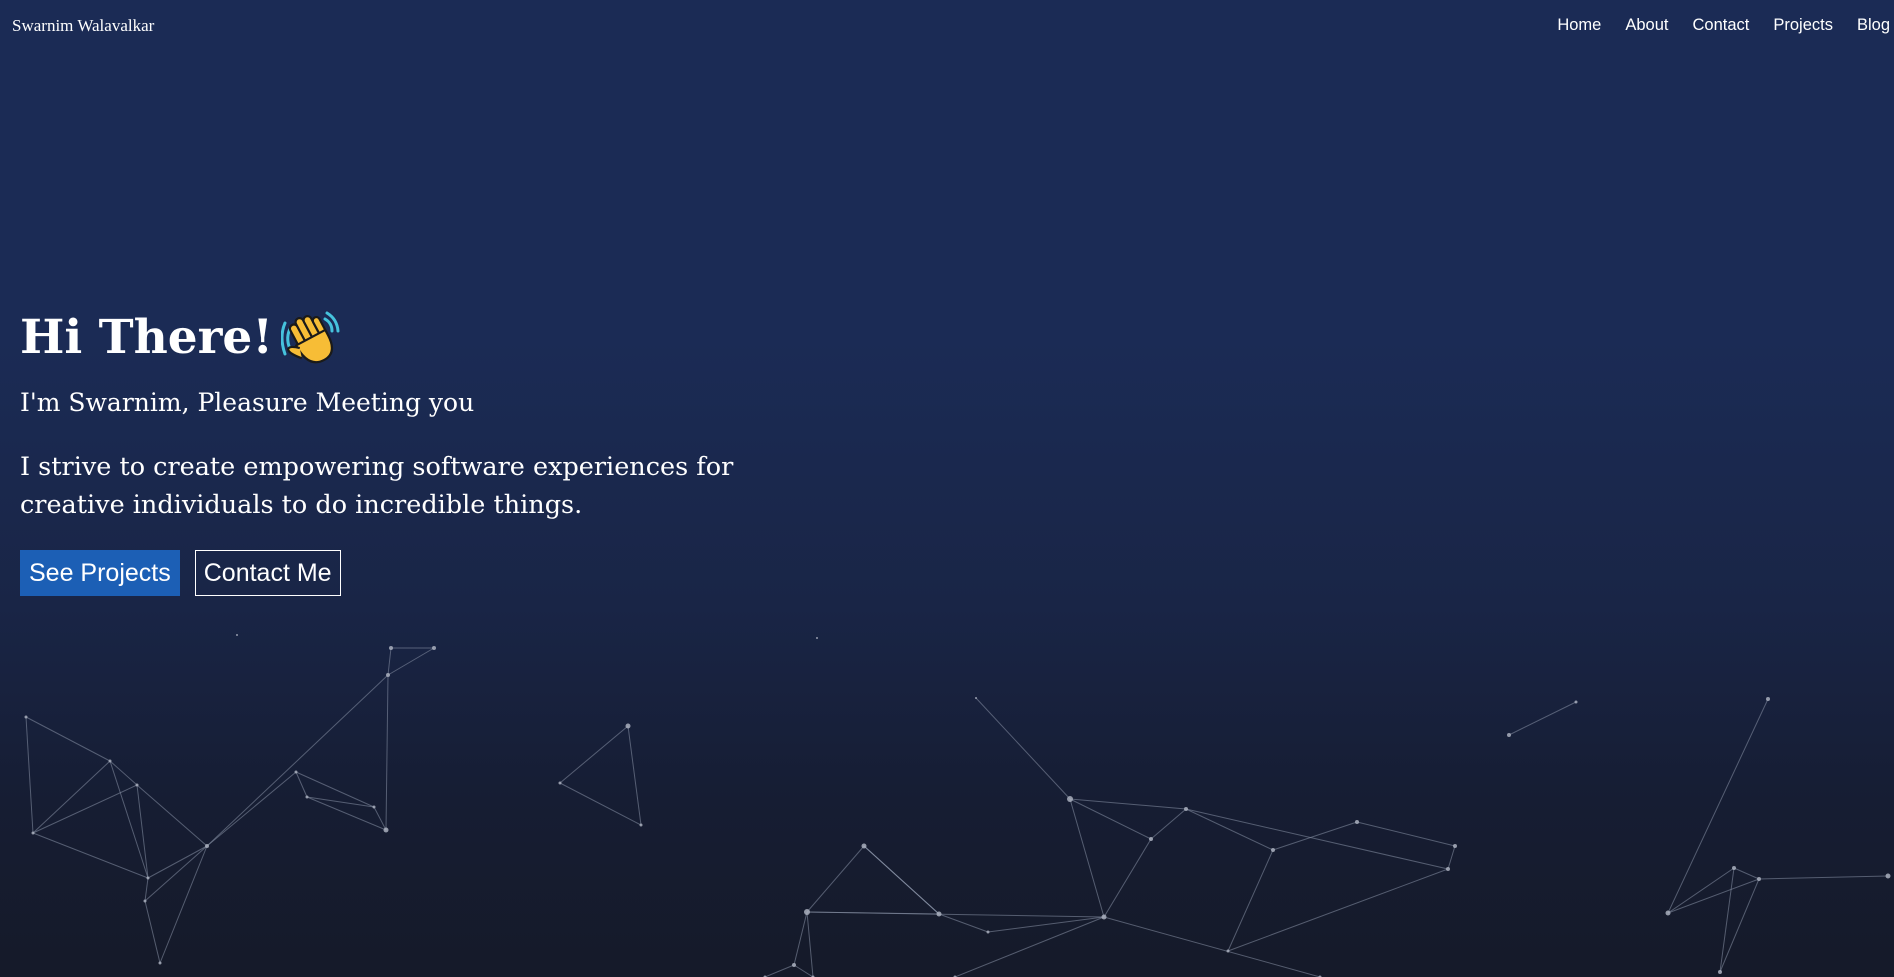 This screenshot has width=1894, height=977. What do you see at coordinates (1579, 25) in the screenshot?
I see `nav-link-home: Home` at bounding box center [1579, 25].